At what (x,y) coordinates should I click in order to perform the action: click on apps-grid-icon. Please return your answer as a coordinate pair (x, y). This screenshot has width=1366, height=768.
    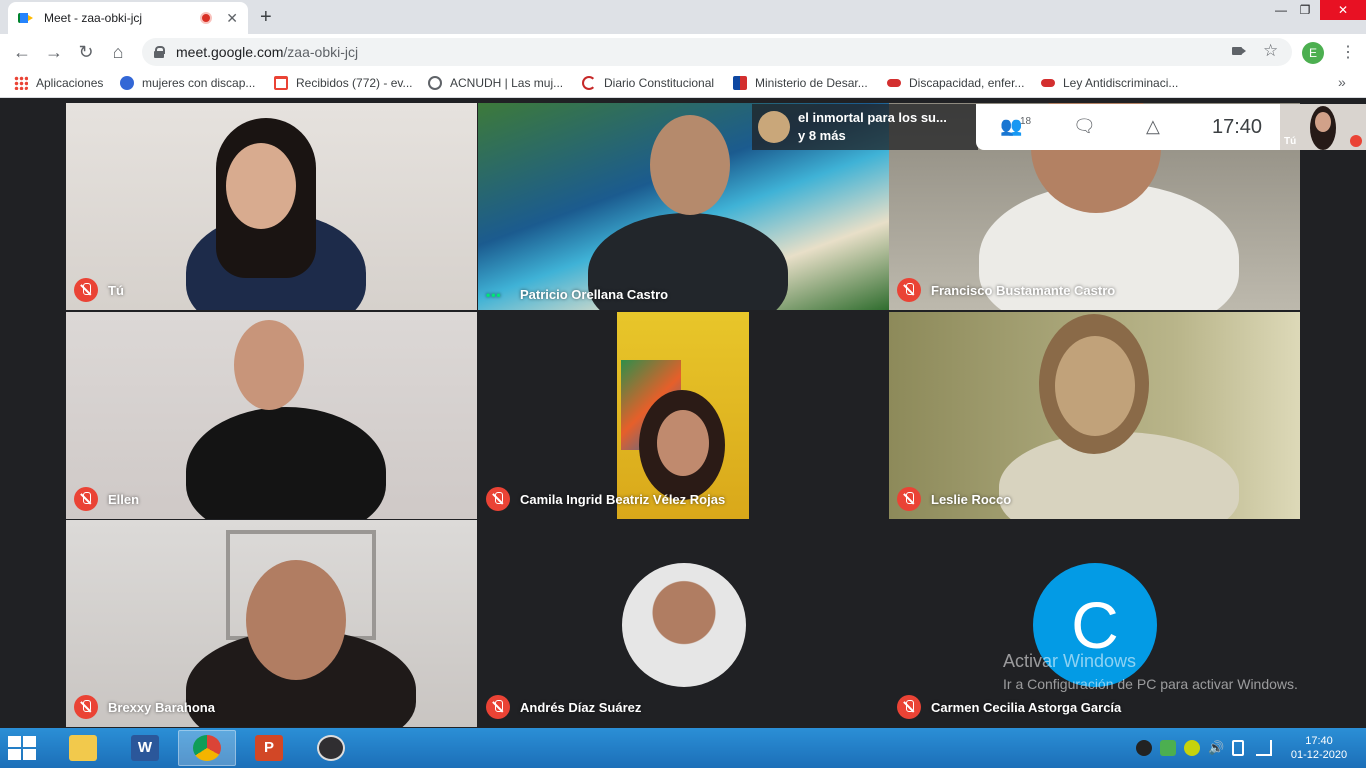
    Looking at the image, I should click on (21, 83).